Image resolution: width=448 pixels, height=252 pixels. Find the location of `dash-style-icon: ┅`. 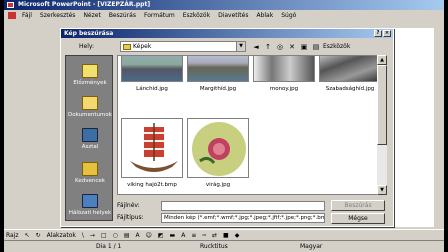

dash-style-icon: ┅ is located at coordinates (204, 235).